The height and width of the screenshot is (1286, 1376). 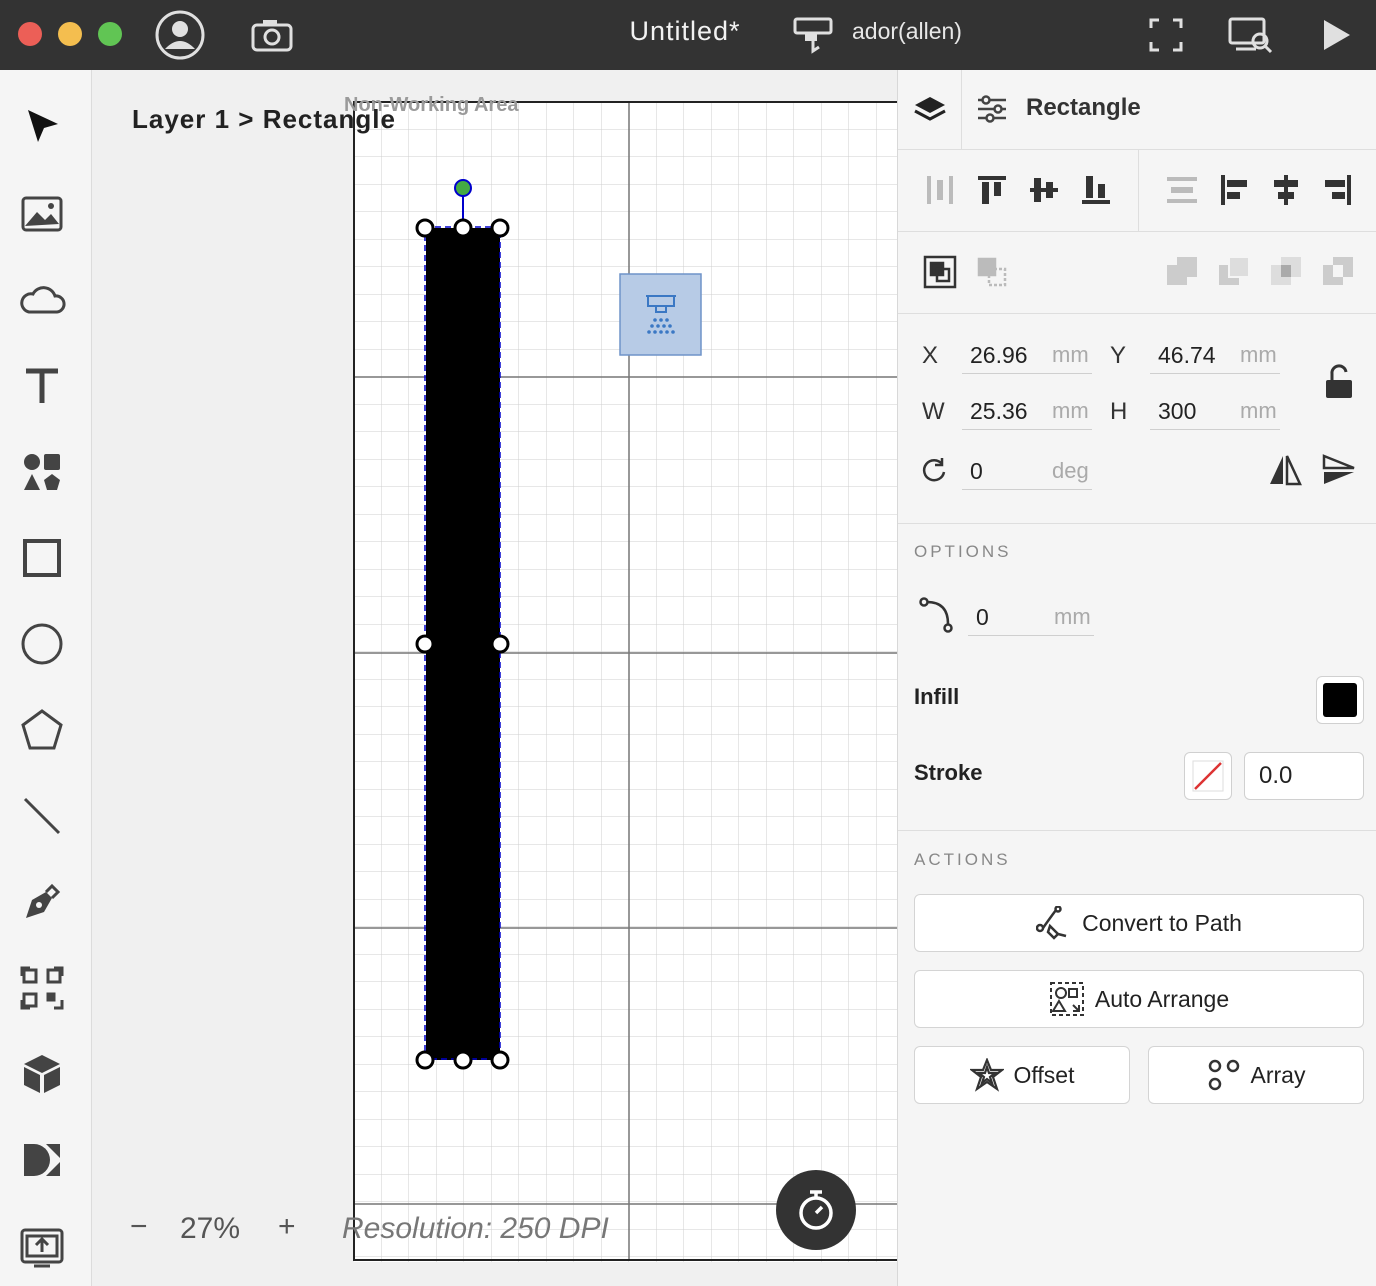 What do you see at coordinates (272, 35) in the screenshot?
I see `camera-icon` at bounding box center [272, 35].